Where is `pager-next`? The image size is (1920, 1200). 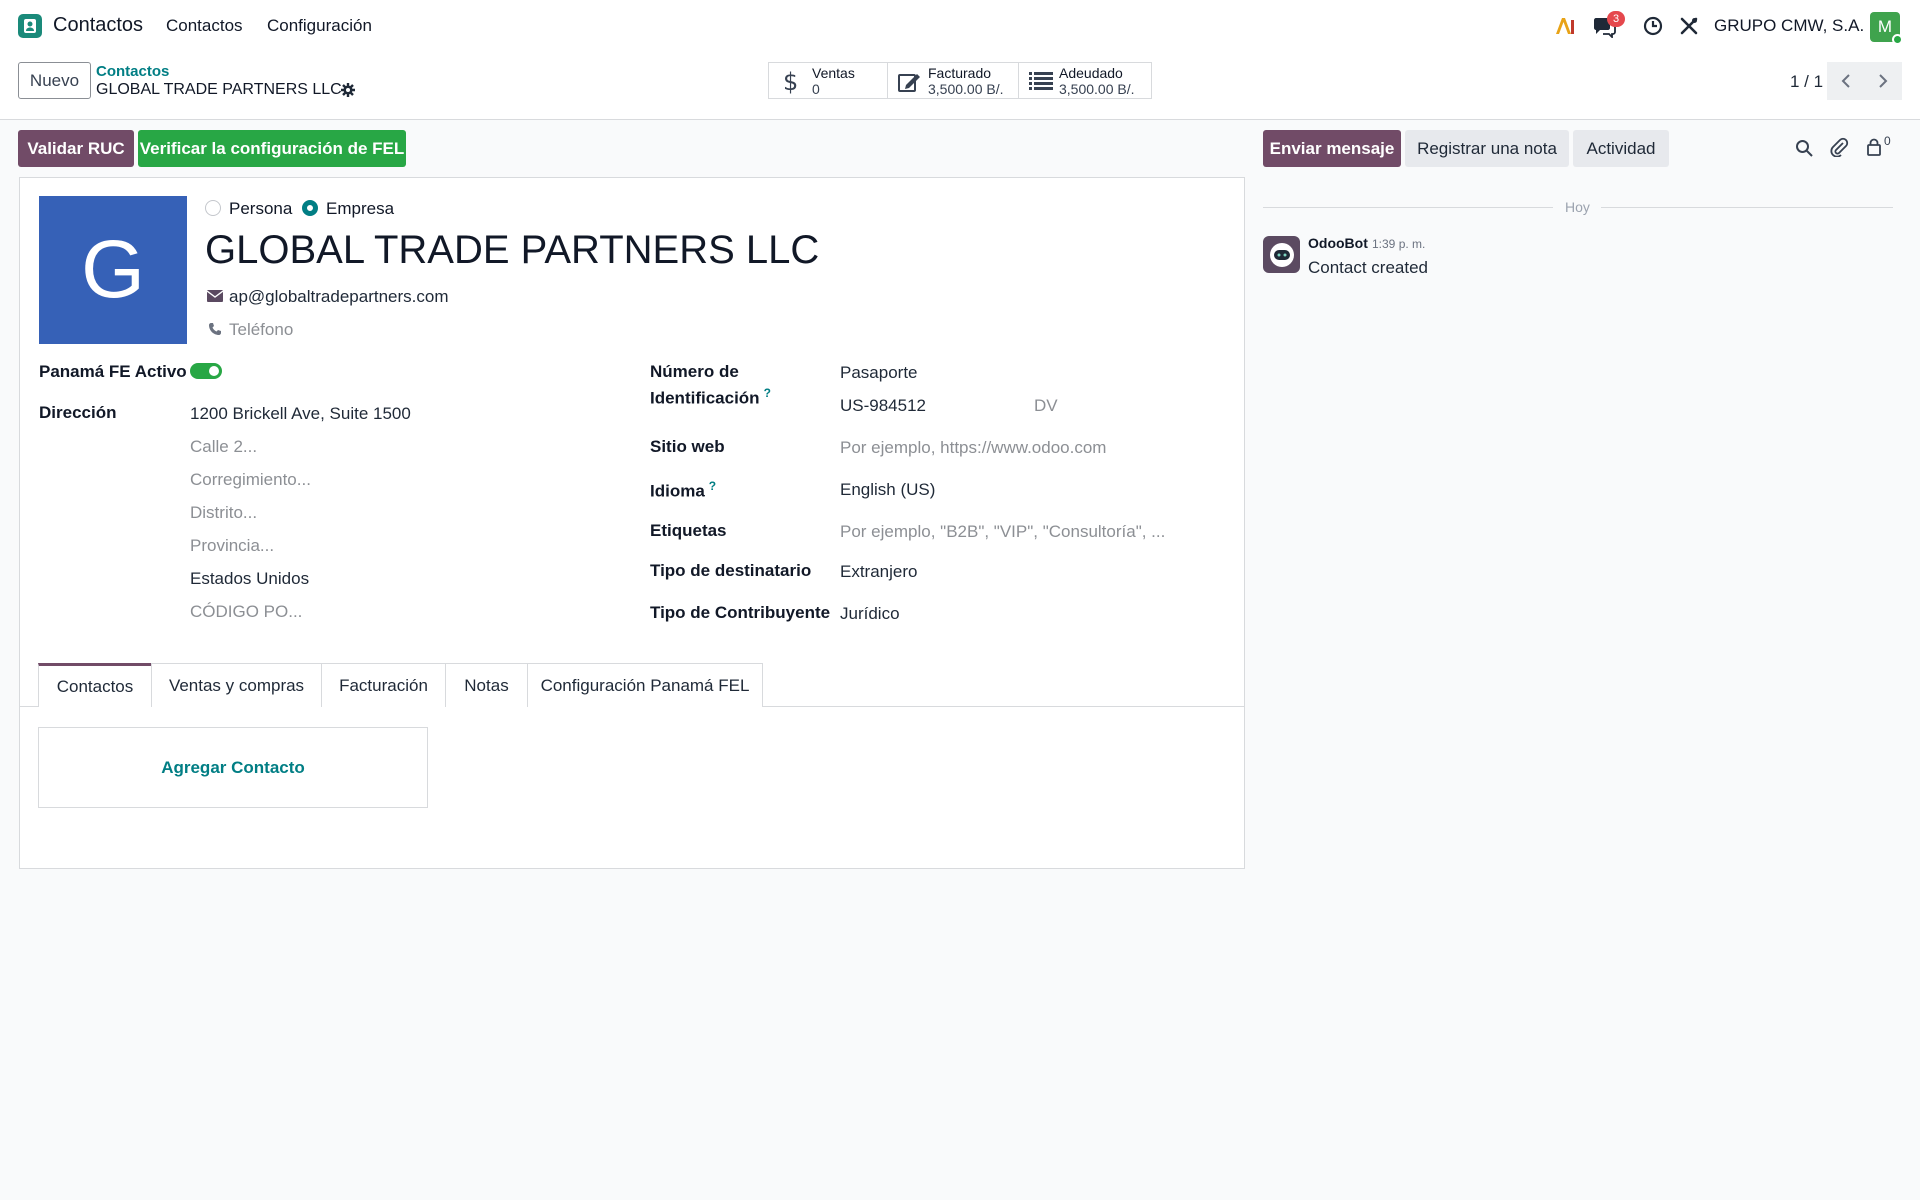 pager-next is located at coordinates (1883, 81).